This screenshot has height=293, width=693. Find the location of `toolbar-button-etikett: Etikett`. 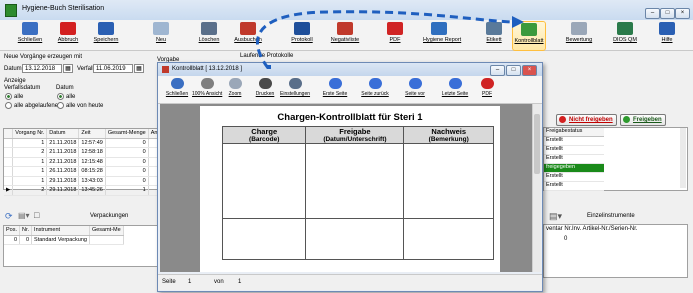

toolbar-button-etikett: Etikett is located at coordinates (494, 35).